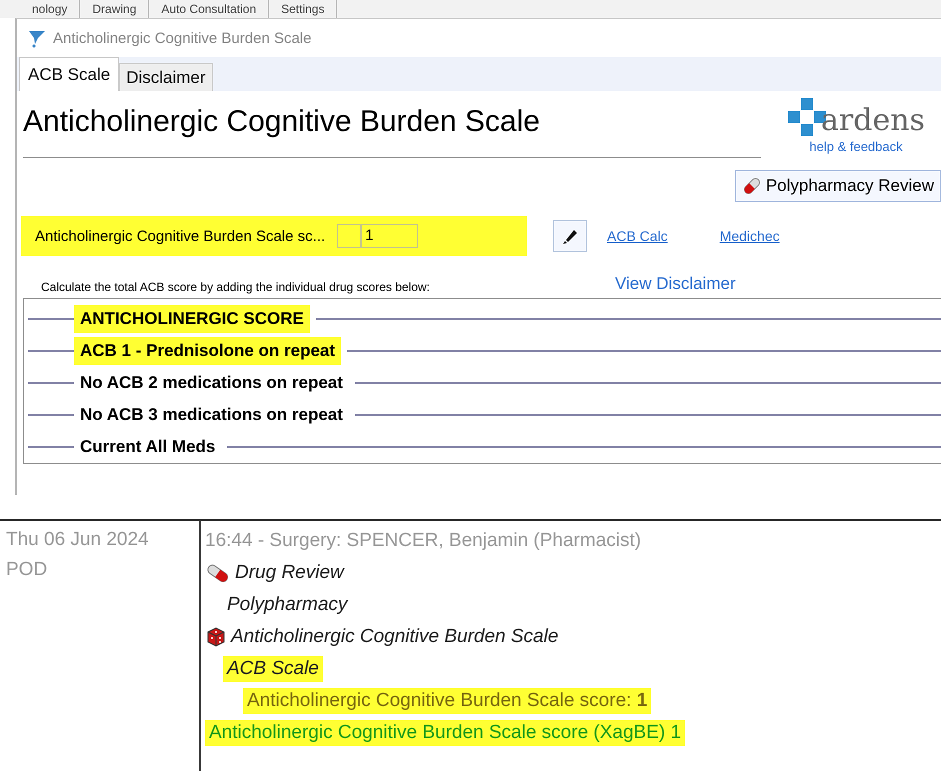 The width and height of the screenshot is (941, 771). What do you see at coordinates (637, 236) in the screenshot?
I see `link: ACB Calc` at bounding box center [637, 236].